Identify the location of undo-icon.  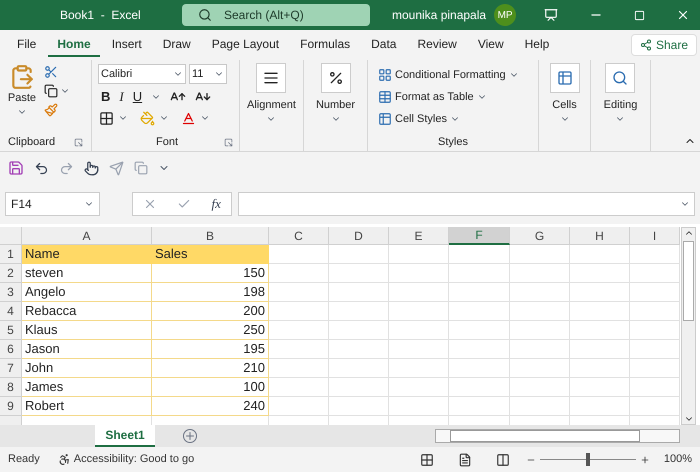
(41, 168).